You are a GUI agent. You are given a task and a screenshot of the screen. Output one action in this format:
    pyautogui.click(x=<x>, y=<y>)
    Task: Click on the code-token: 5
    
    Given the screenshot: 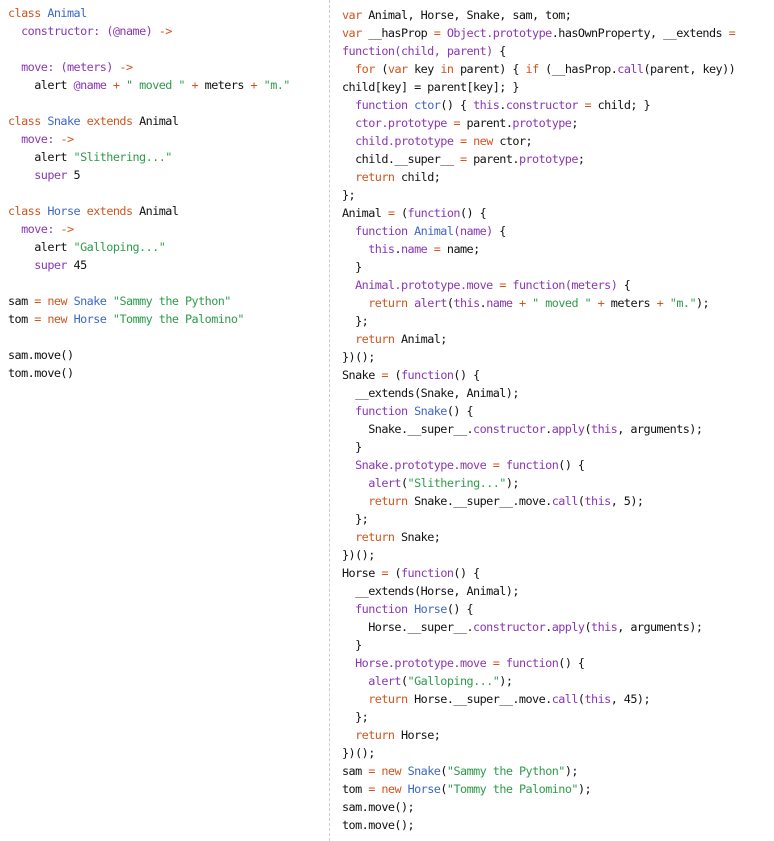 What is the action you would take?
    pyautogui.click(x=73, y=175)
    